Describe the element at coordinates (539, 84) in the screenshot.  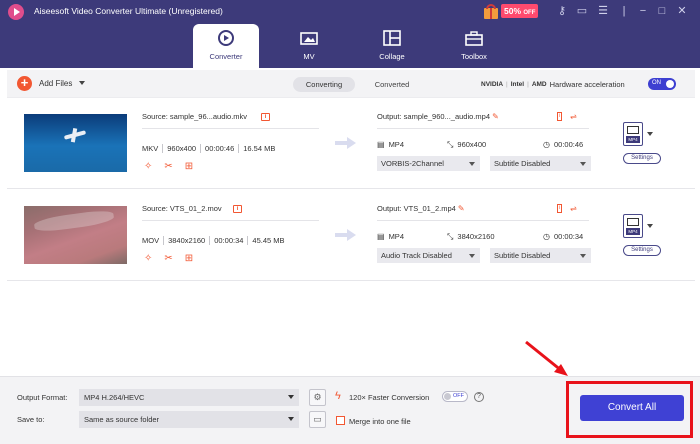
I see `amd-label: AMD` at that location.